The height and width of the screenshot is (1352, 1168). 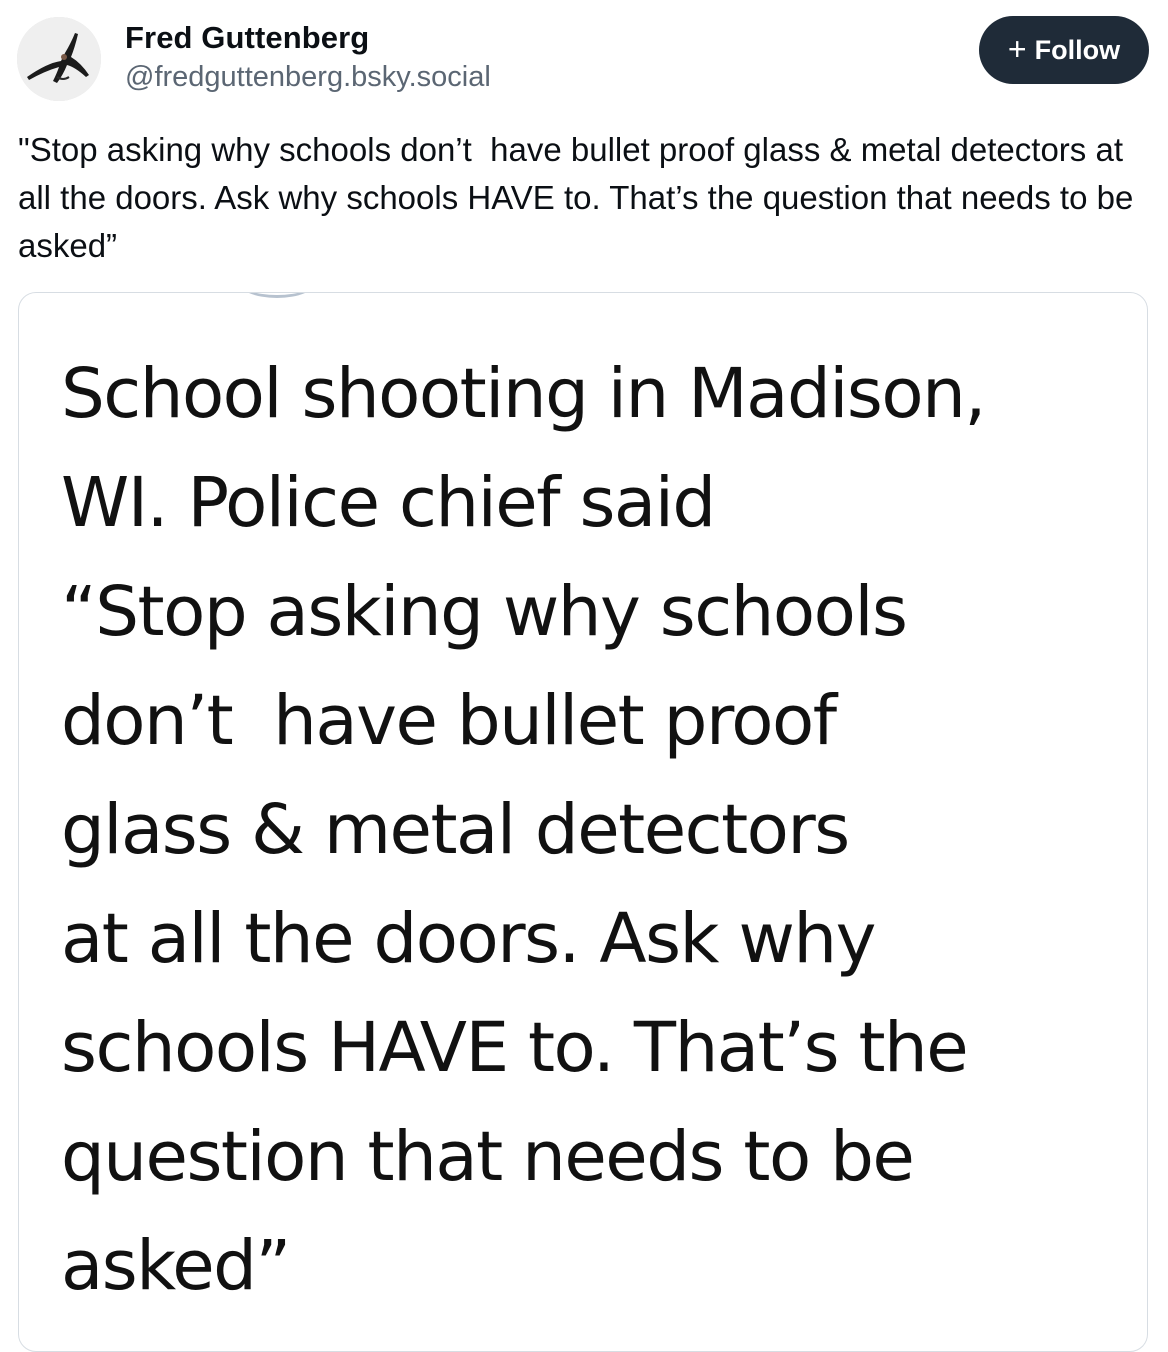 I want to click on author-avatar, so click(x=59, y=59).